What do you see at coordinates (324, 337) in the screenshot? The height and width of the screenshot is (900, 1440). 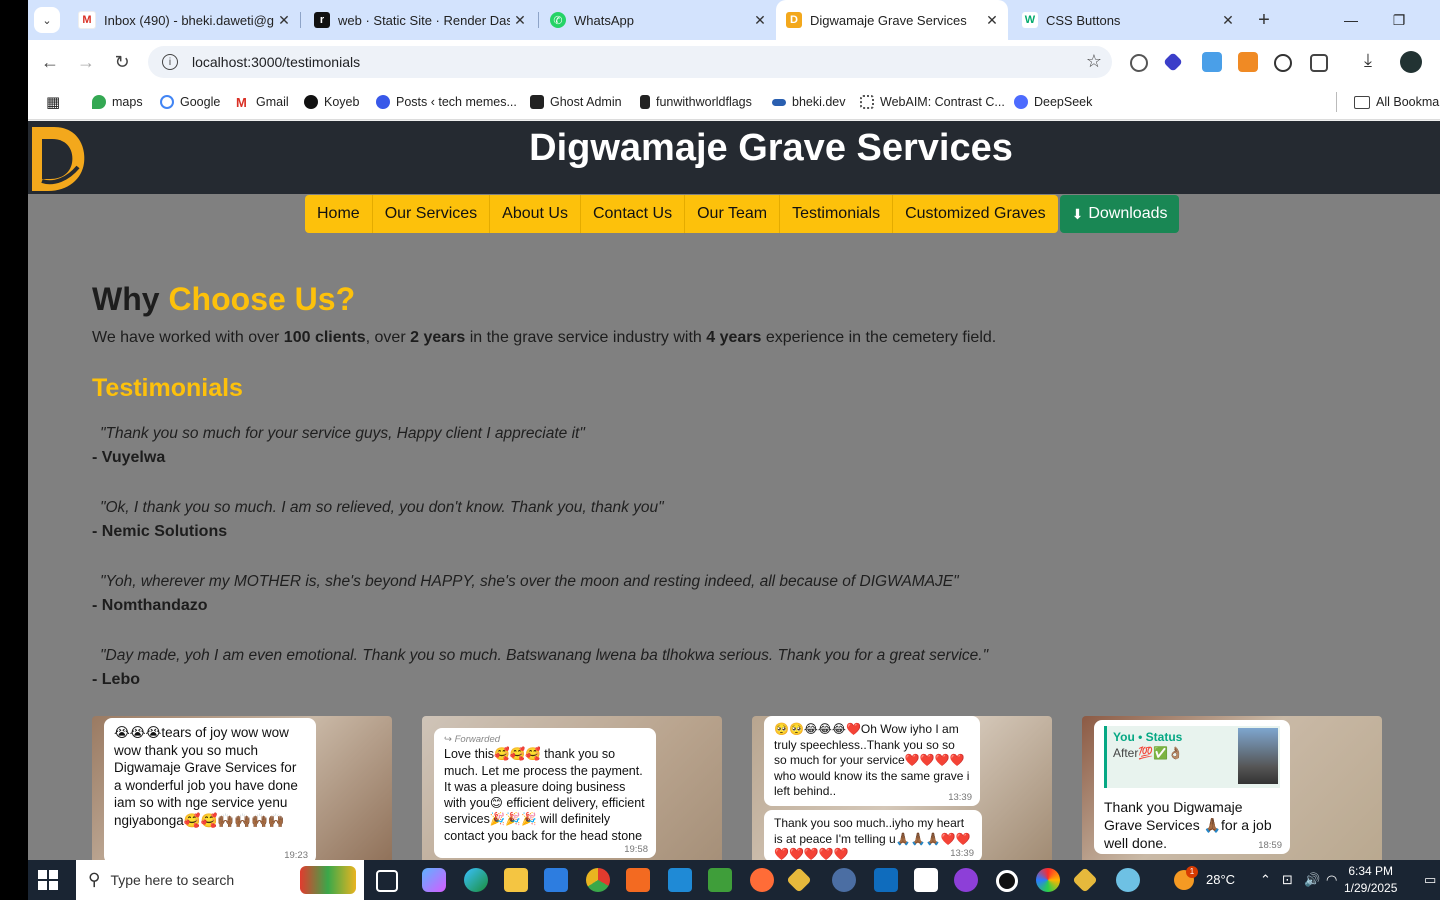 I see `clients-count: 100 clients` at bounding box center [324, 337].